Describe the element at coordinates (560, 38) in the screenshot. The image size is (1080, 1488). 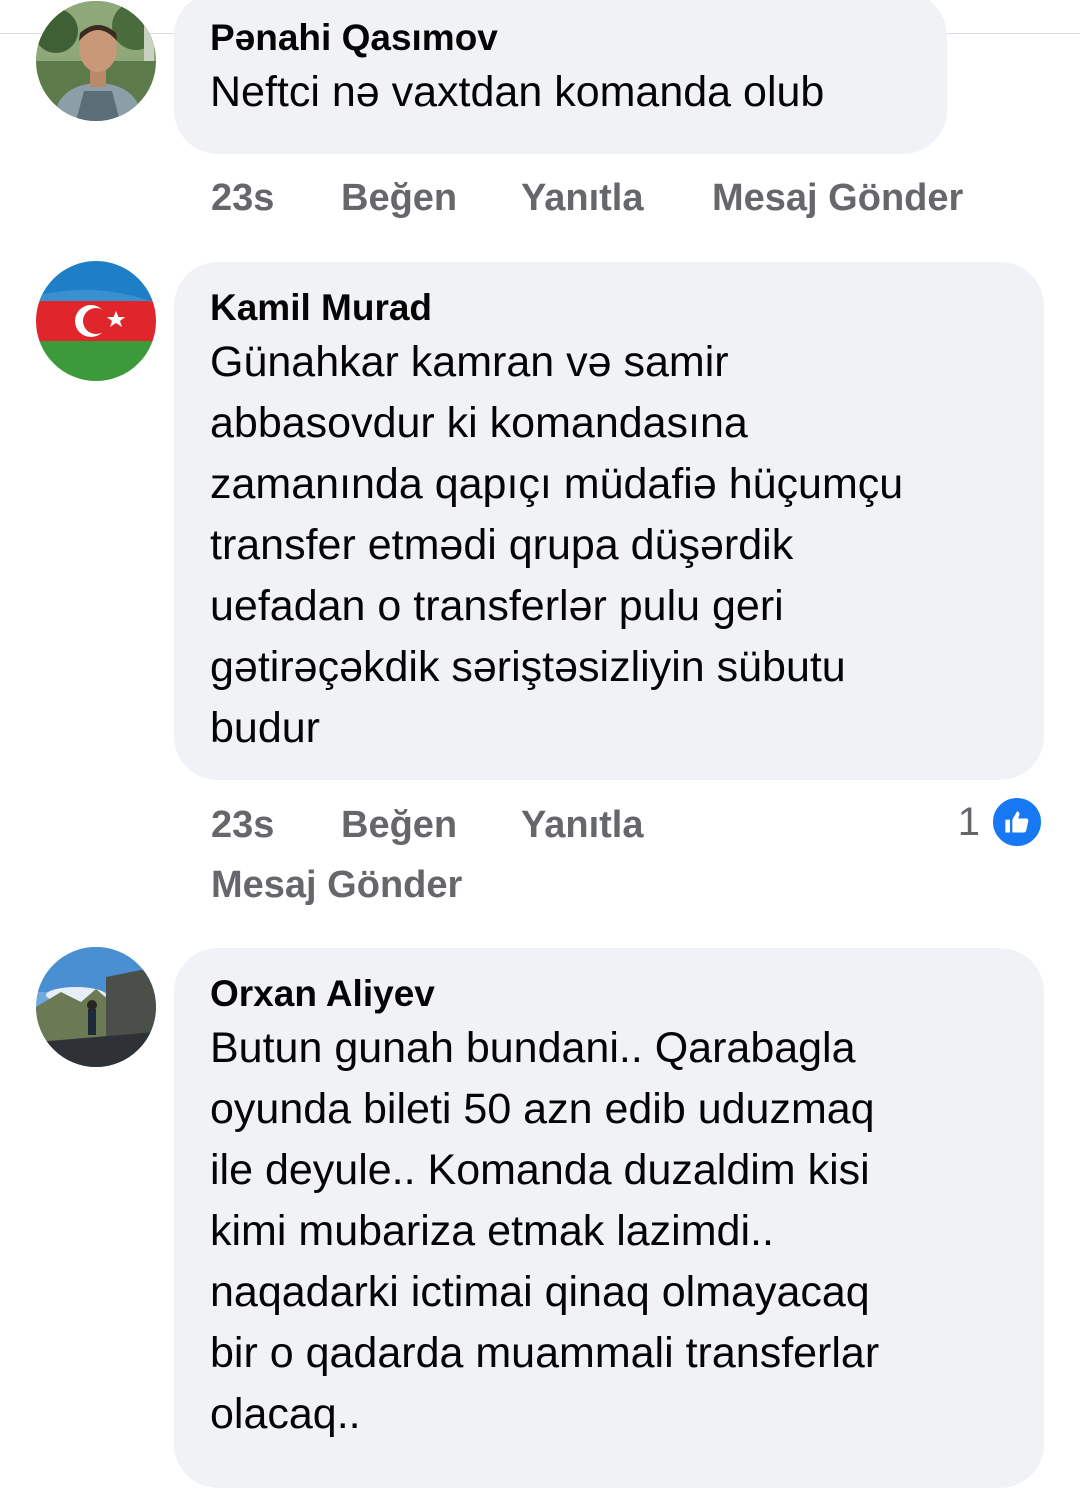
I see `comment-author: Pənahi Qasımov` at that location.